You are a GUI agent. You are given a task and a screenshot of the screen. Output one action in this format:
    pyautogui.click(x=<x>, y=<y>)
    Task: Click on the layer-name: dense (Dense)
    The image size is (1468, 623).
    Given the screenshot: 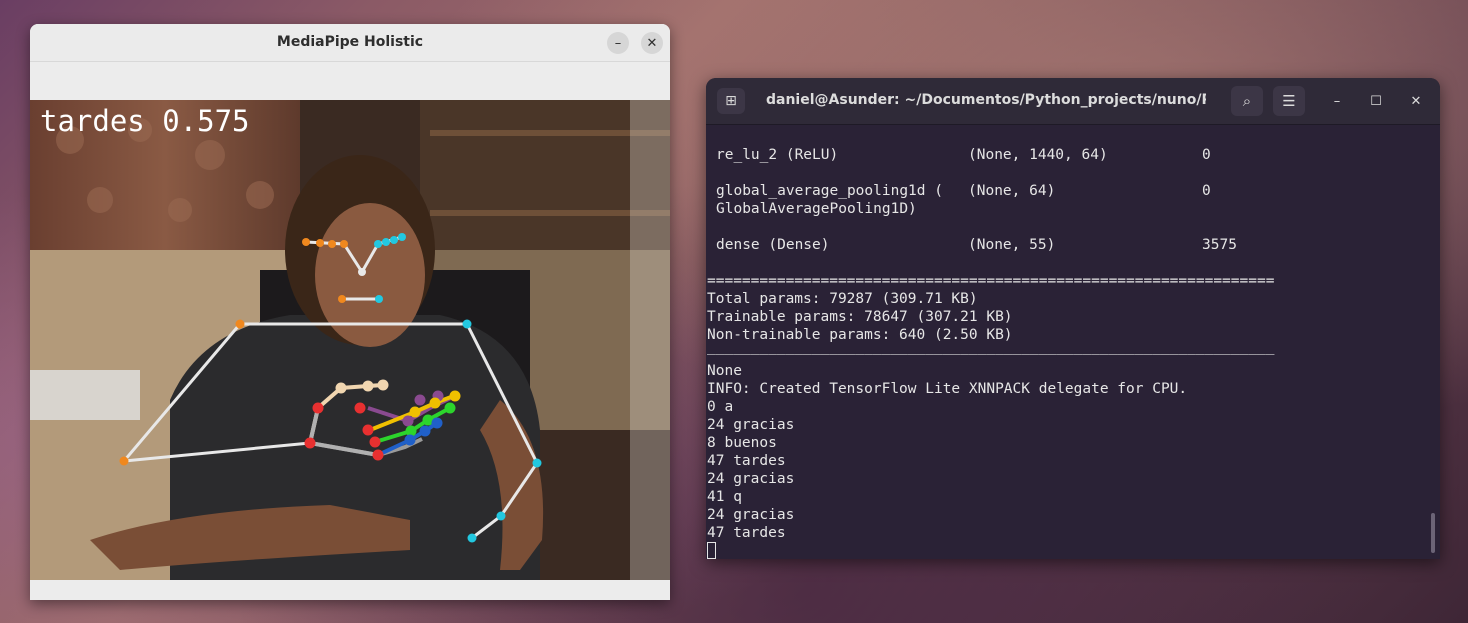 What is the action you would take?
    pyautogui.click(x=773, y=245)
    